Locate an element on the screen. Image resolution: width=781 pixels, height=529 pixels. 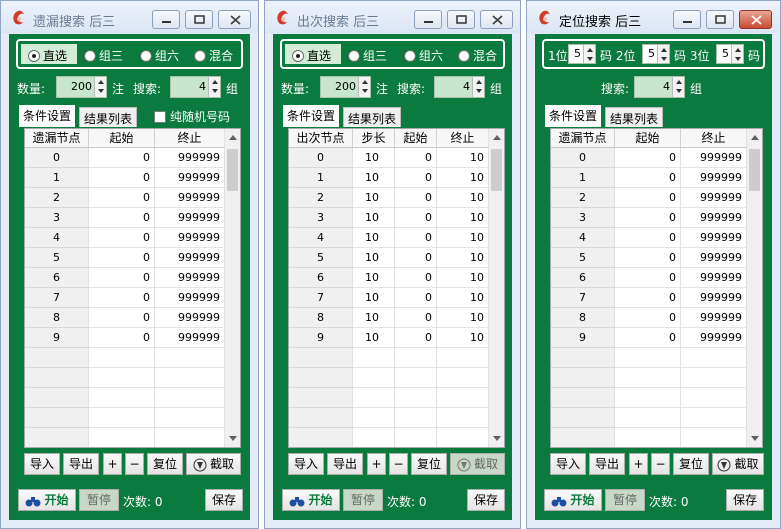
close-button is located at coordinates (755, 19).